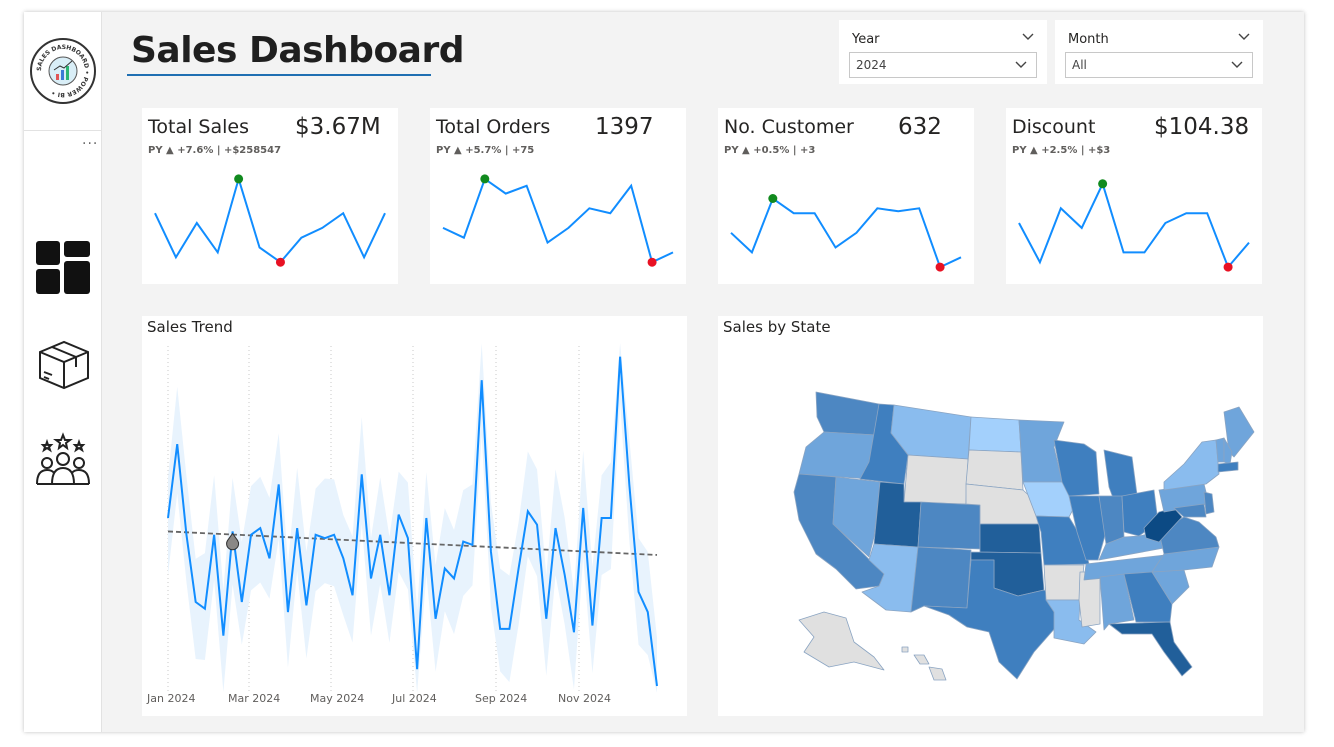  What do you see at coordinates (994, 470) in the screenshot?
I see `state-sd` at bounding box center [994, 470].